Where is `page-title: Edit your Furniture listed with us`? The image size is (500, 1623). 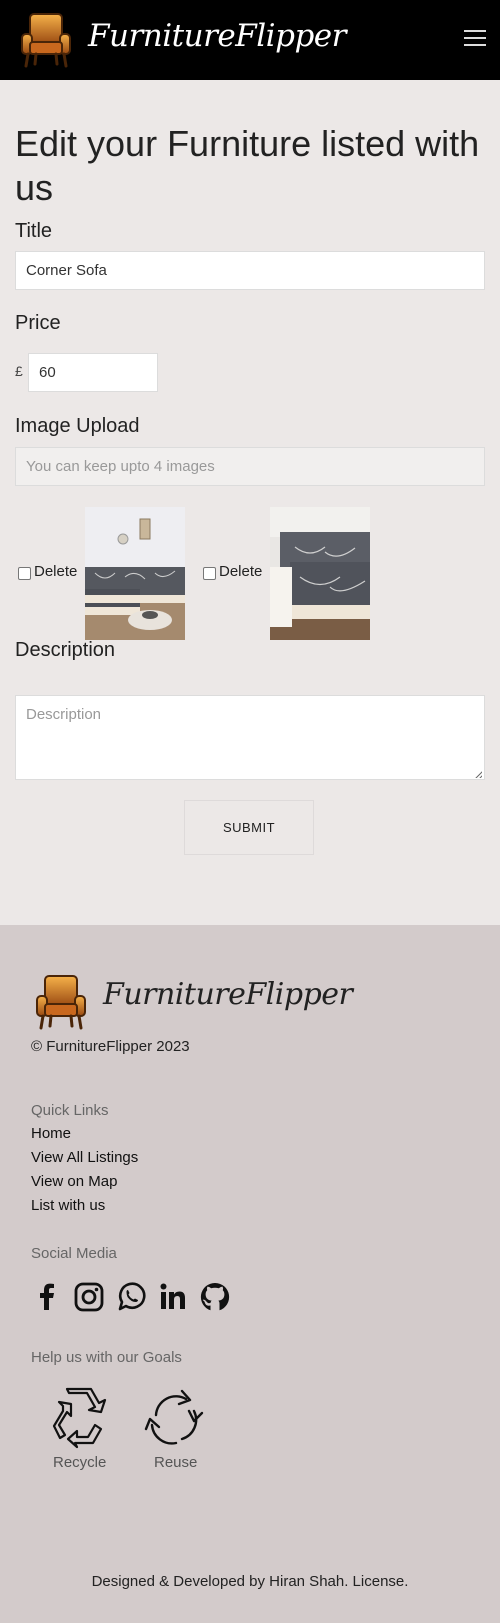
page-title: Edit your Furniture listed with us is located at coordinates (247, 165).